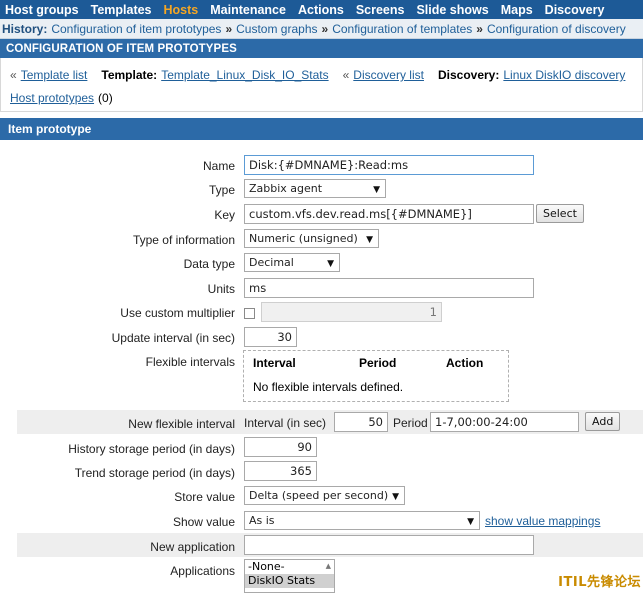 The width and height of the screenshot is (643, 593). I want to click on units-input: ms, so click(389, 288).